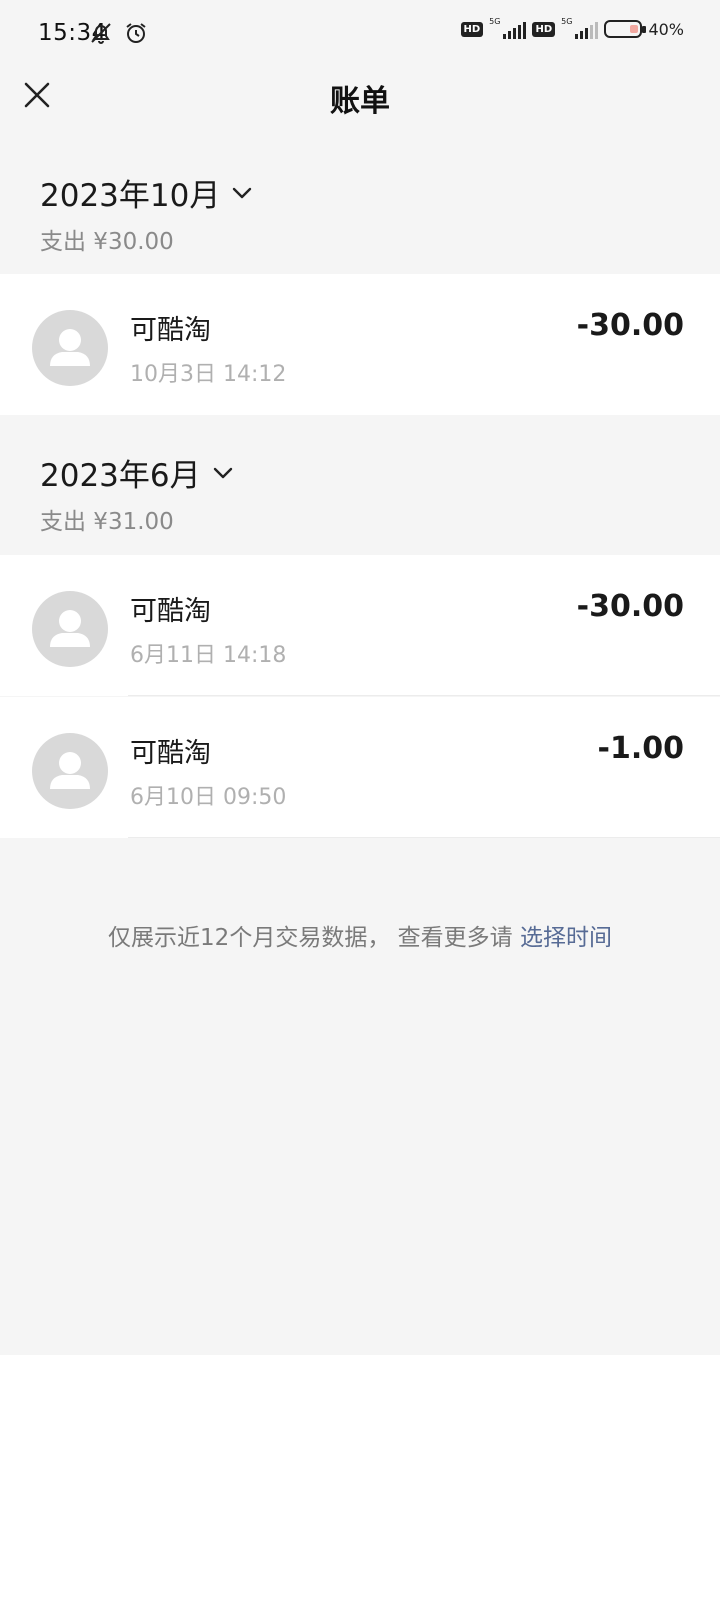 Image resolution: width=720 pixels, height=1600 pixels. What do you see at coordinates (120, 476) in the screenshot?
I see `month-title: 2023年6月` at bounding box center [120, 476].